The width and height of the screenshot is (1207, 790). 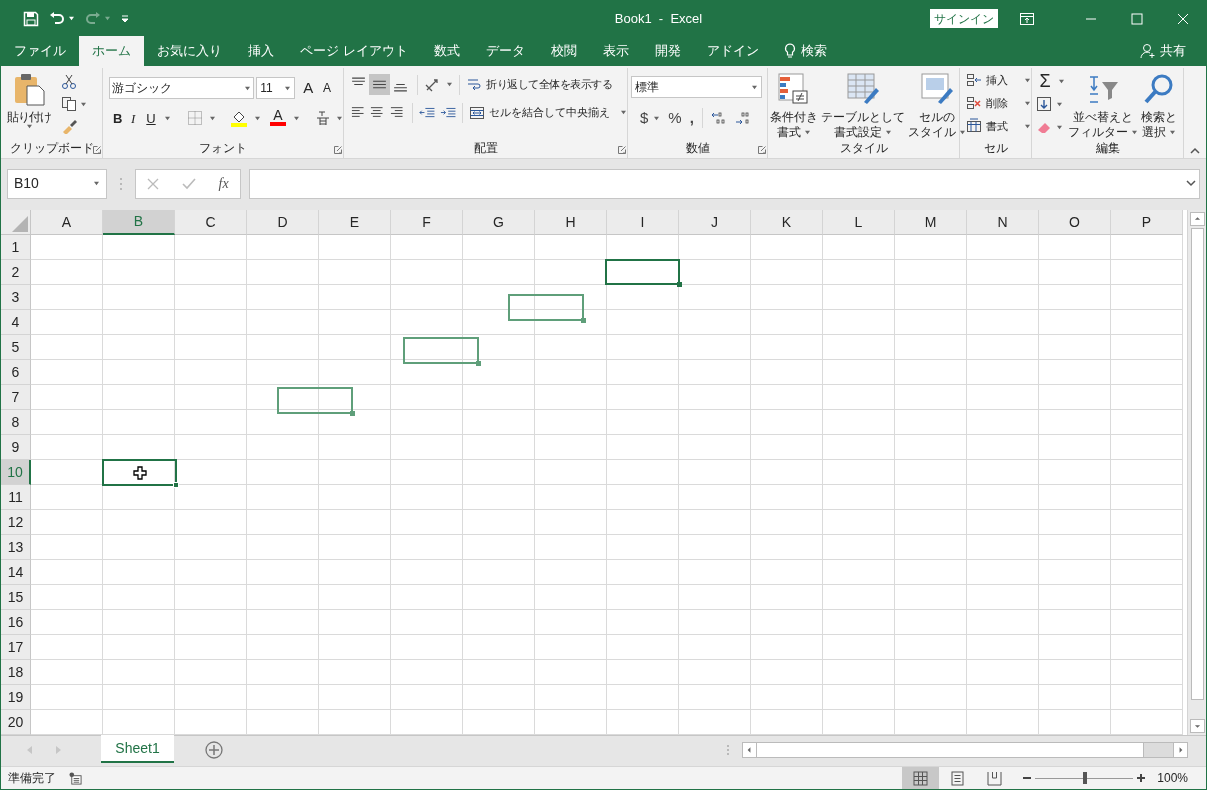 What do you see at coordinates (1027, 778) in the screenshot?
I see `zoom-out-icon` at bounding box center [1027, 778].